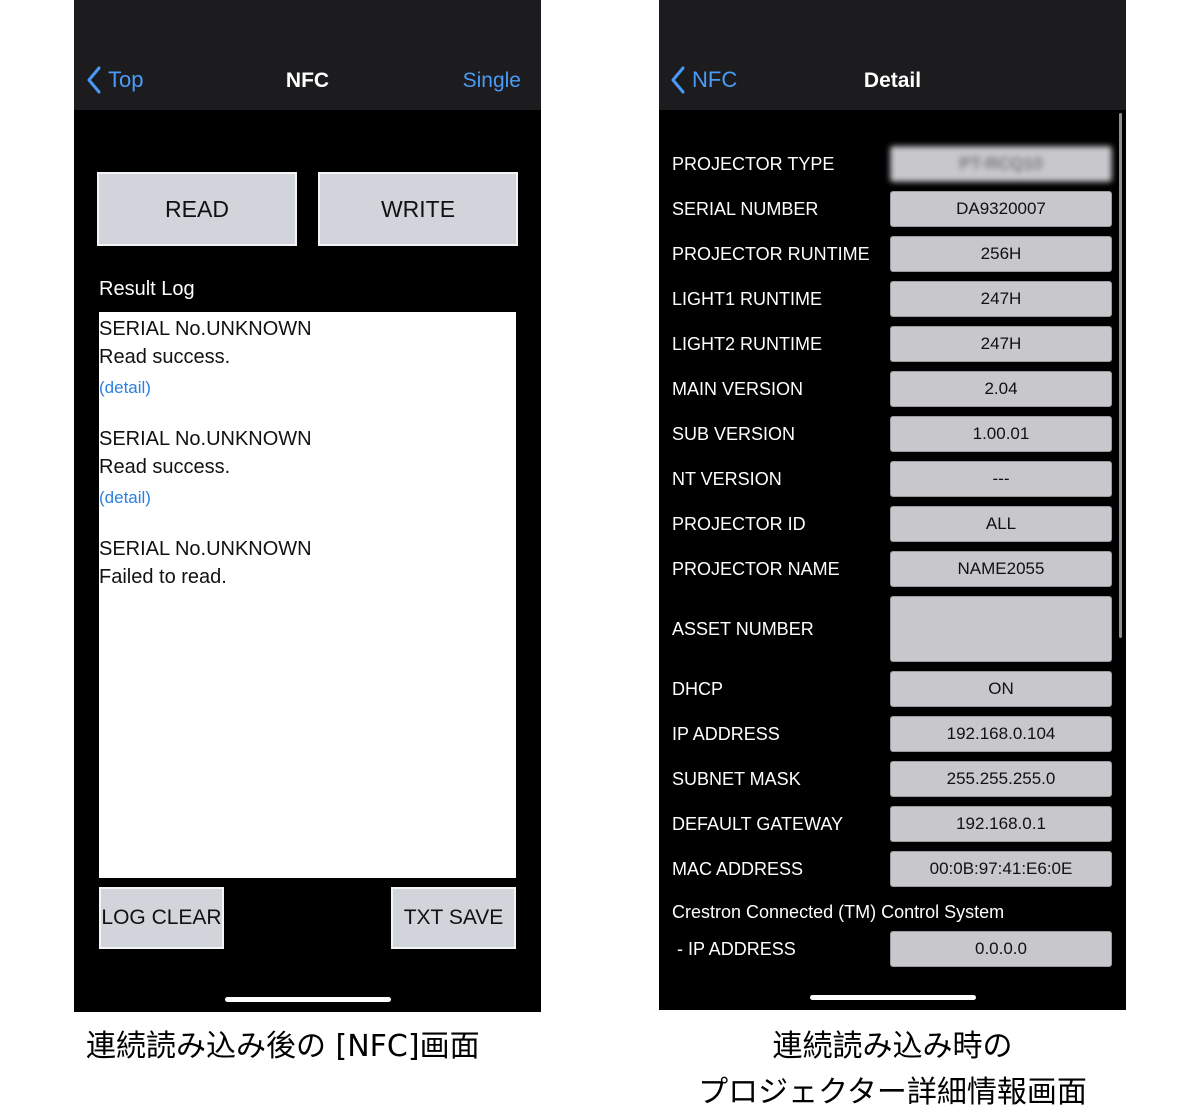 This screenshot has height=1120, width=1200. I want to click on field-label: PROJECTOR ID, so click(739, 524).